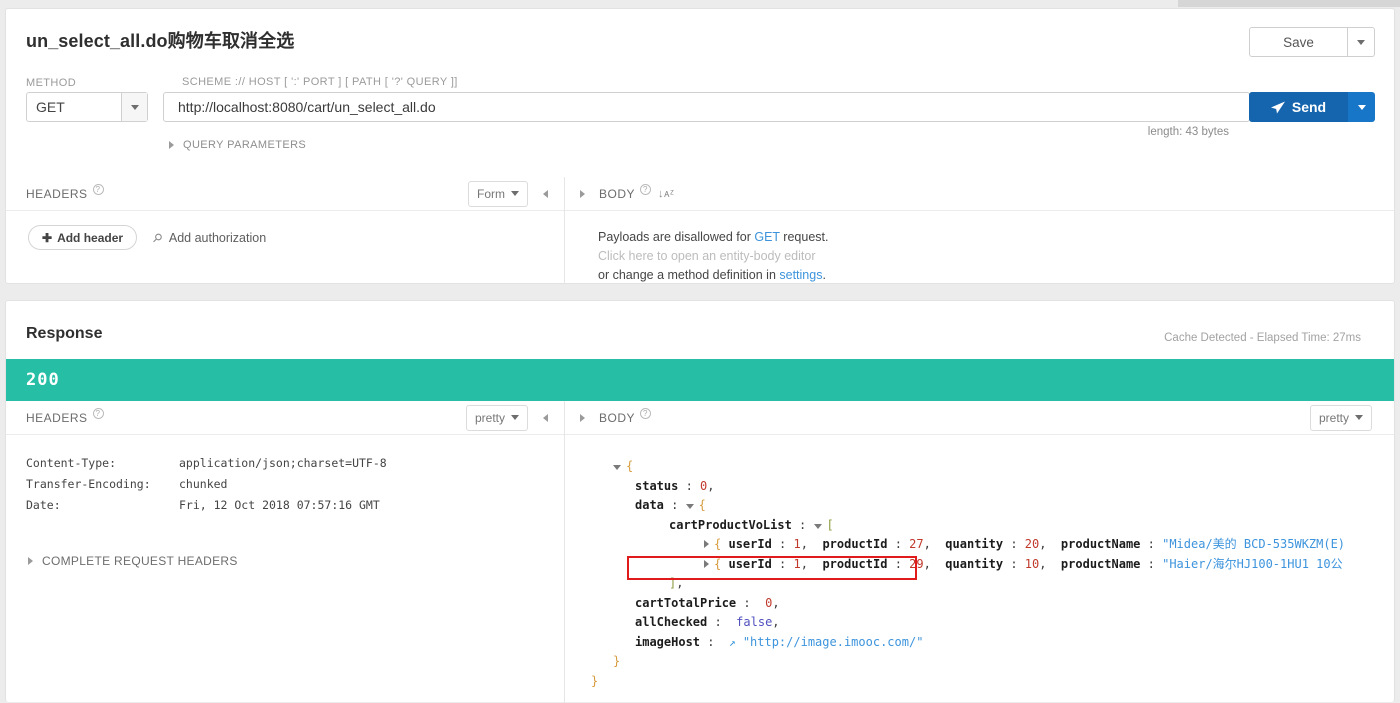 This screenshot has width=1400, height=703. I want to click on json-data-line: data : {, so click(670, 505).